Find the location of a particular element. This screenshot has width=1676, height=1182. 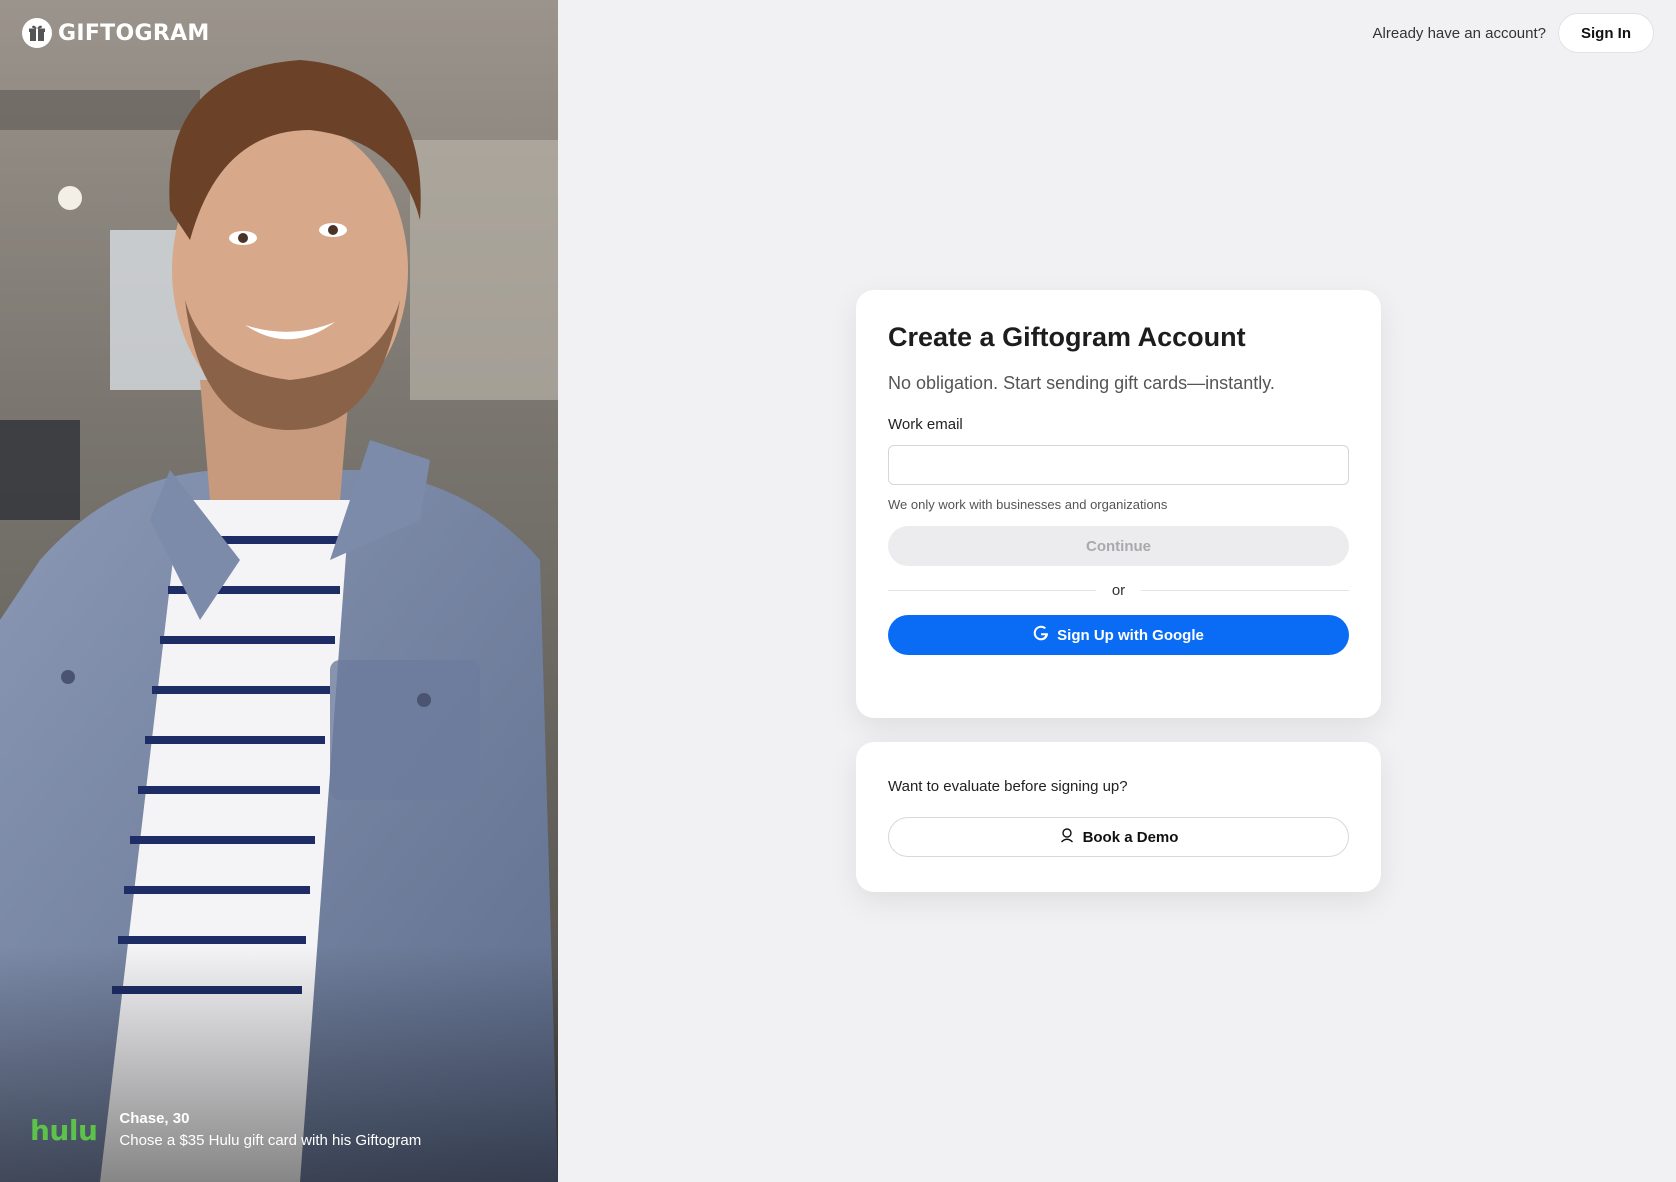

demo-prompt: Want to evaluate before signing up? is located at coordinates (1008, 786).